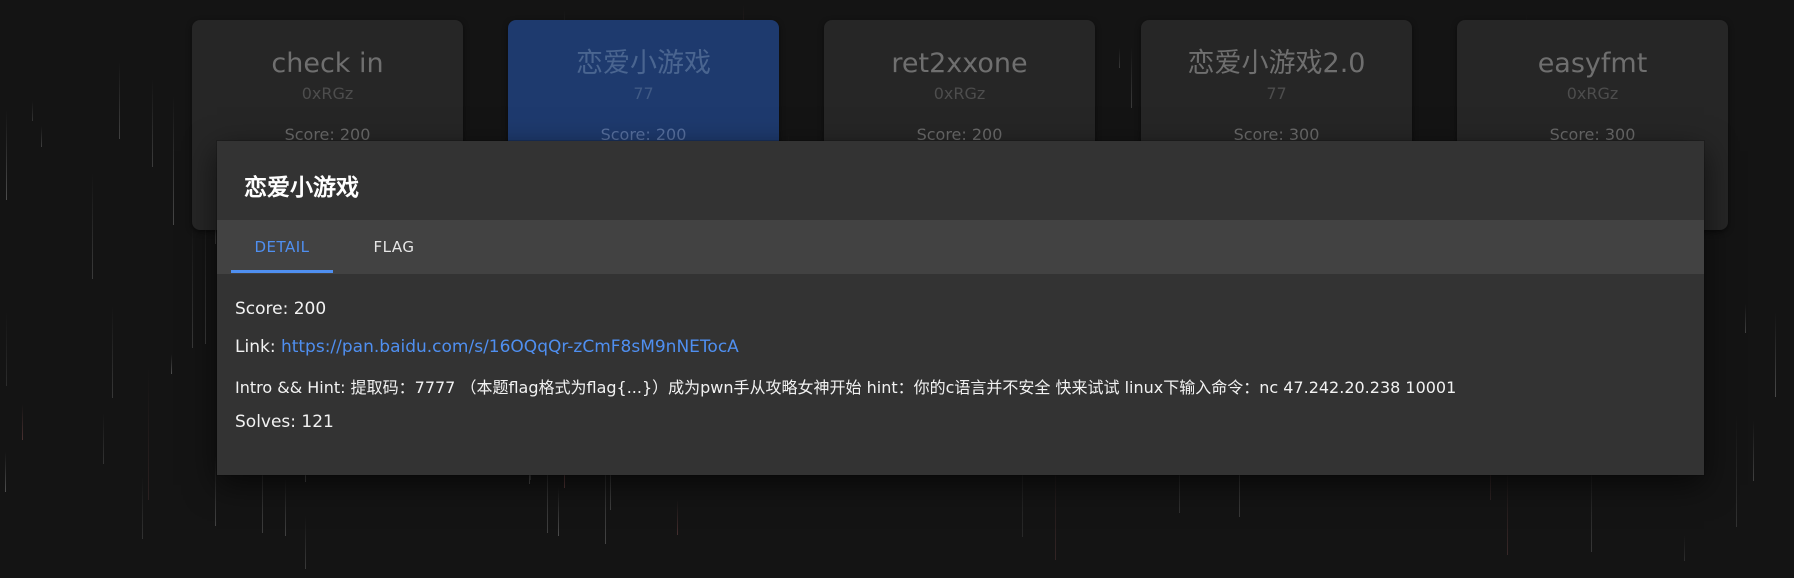 The image size is (1794, 578). What do you see at coordinates (281, 309) in the screenshot?
I see `detail-score: Score: 200` at bounding box center [281, 309].